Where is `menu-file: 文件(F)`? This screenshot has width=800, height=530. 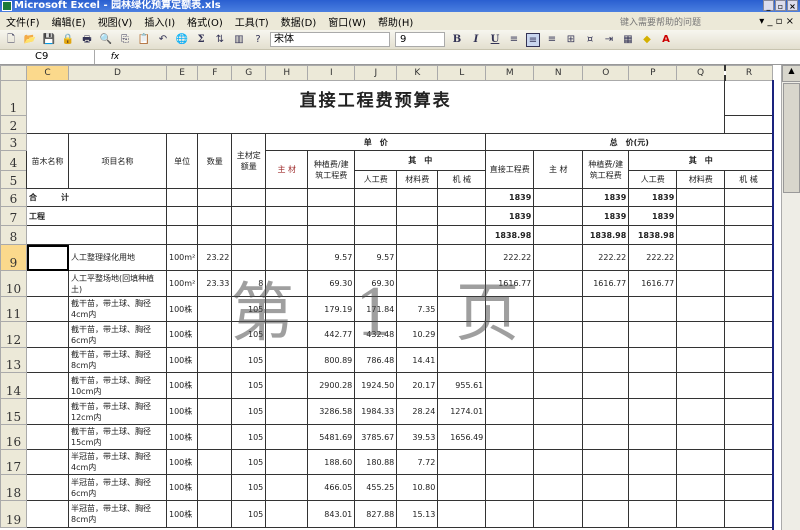 menu-file: 文件(F) is located at coordinates (23, 21).